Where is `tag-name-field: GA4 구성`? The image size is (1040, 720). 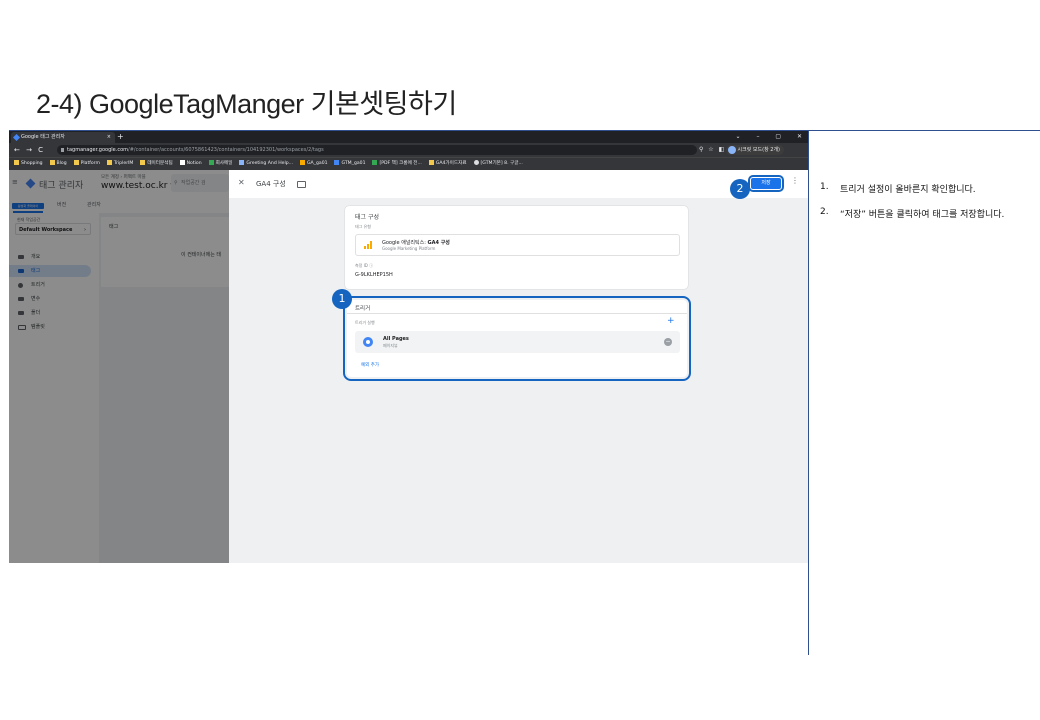 tag-name-field: GA4 구성 is located at coordinates (271, 184).